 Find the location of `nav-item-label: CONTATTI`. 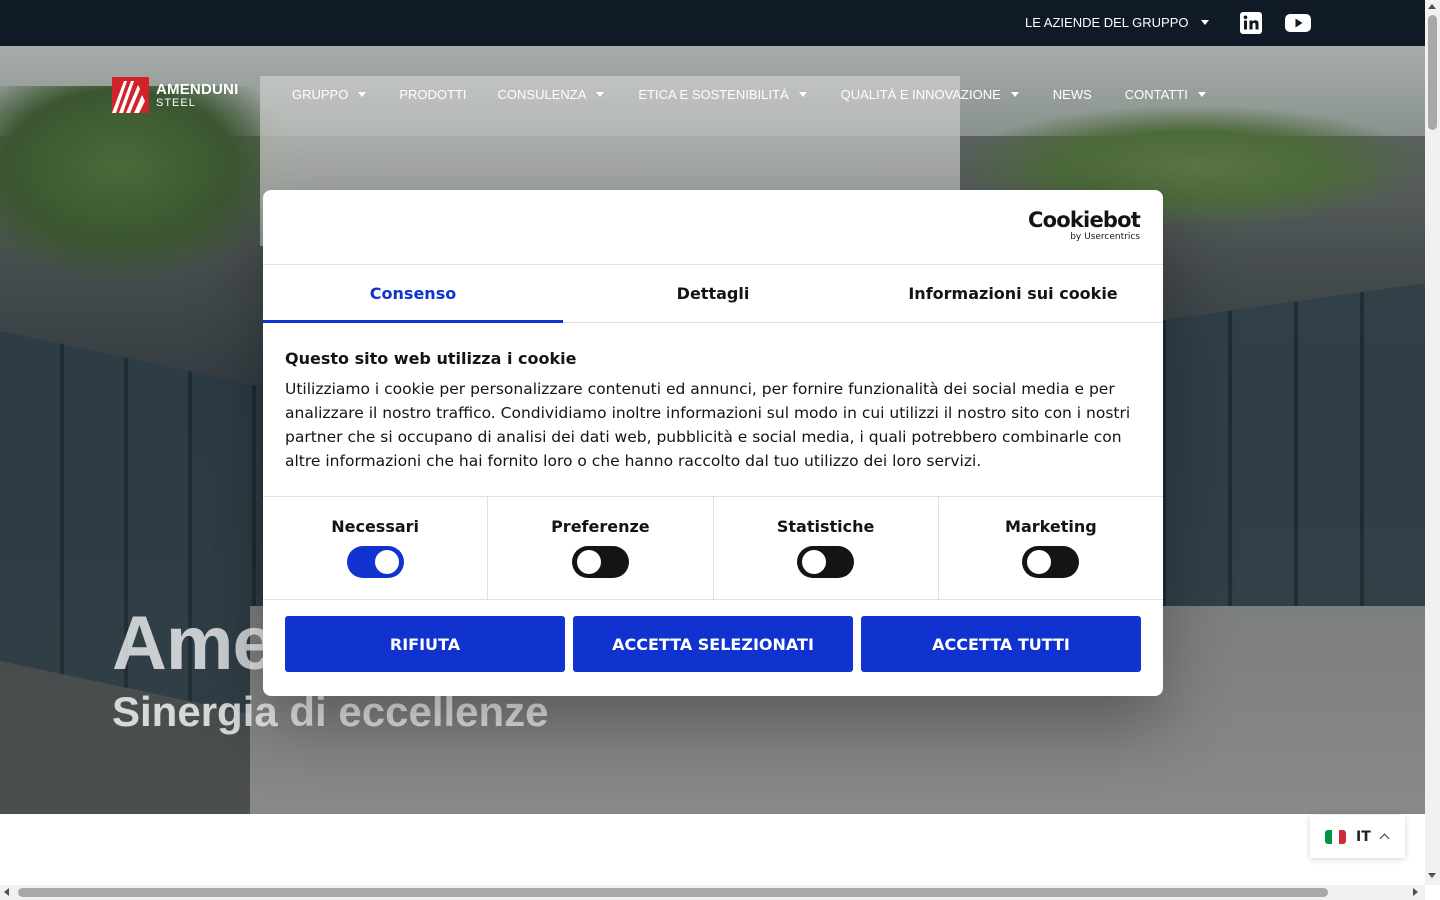

nav-item-label: CONTATTI is located at coordinates (1156, 94).